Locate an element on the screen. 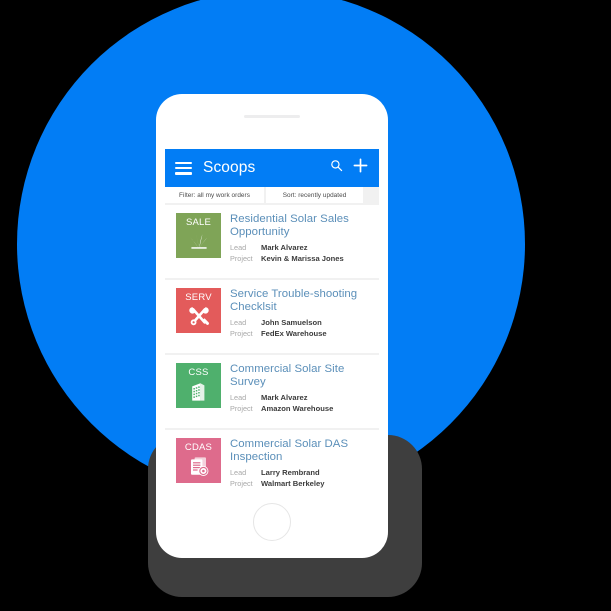 The image size is (611, 611). project-value: Kevin & Marissa Jones is located at coordinates (302, 259).